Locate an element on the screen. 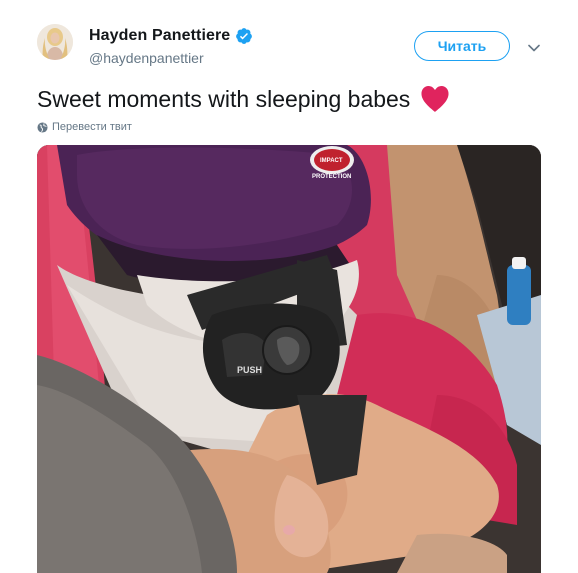 This screenshot has height=573, width=578. verified-badge-icon is located at coordinates (244, 36).